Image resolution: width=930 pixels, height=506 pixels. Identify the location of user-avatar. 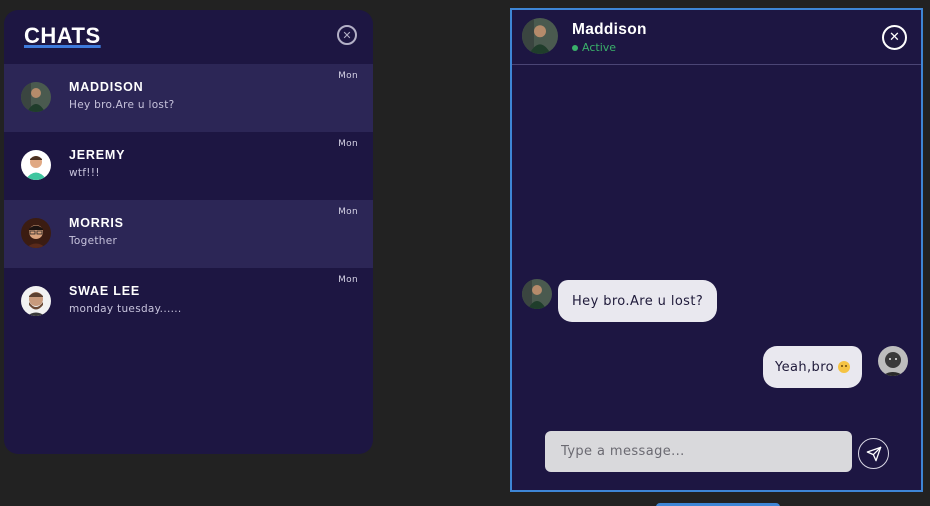
(893, 361).